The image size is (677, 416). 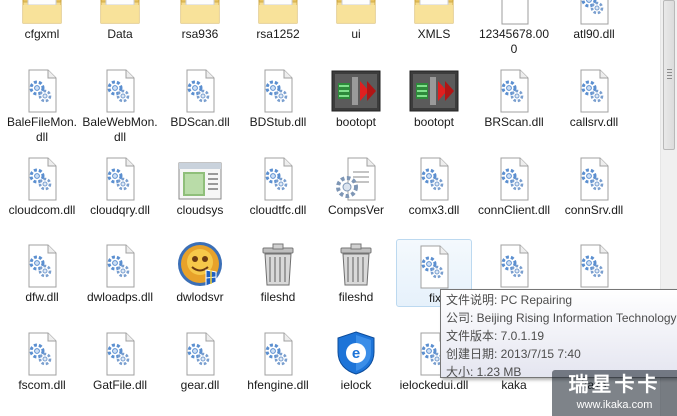 I want to click on file-label: cloudsys, so click(x=200, y=210).